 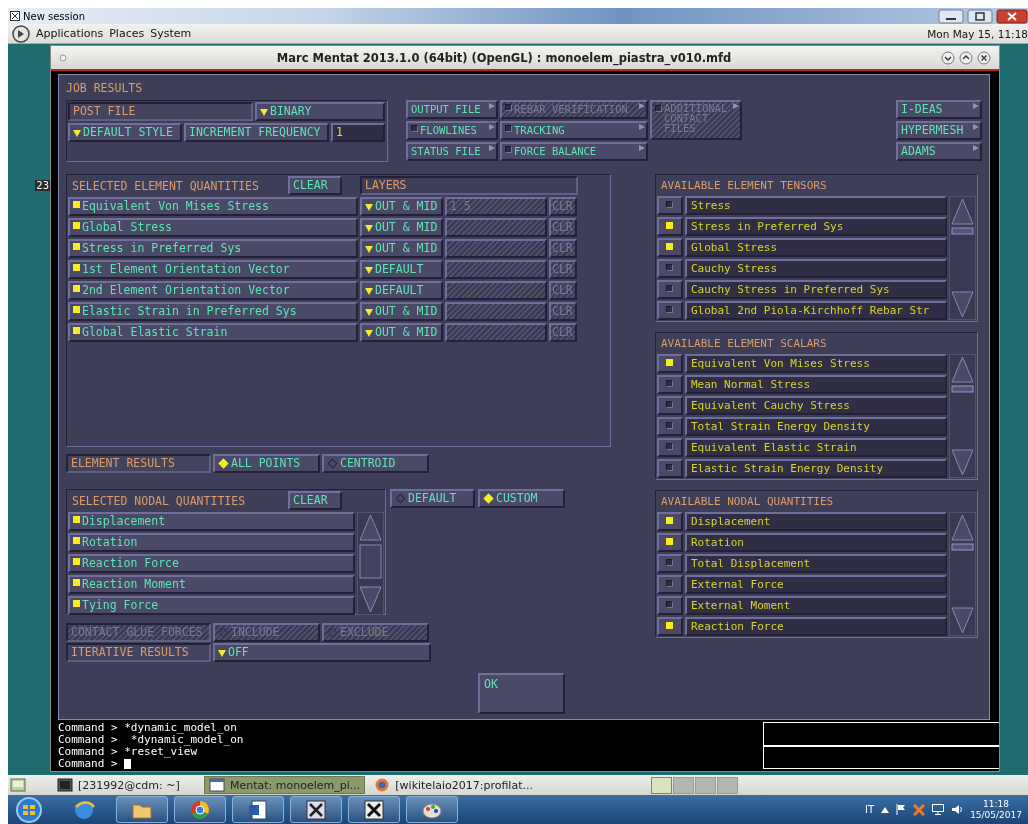 I want to click on quantity-item: External Force, so click(x=816, y=584).